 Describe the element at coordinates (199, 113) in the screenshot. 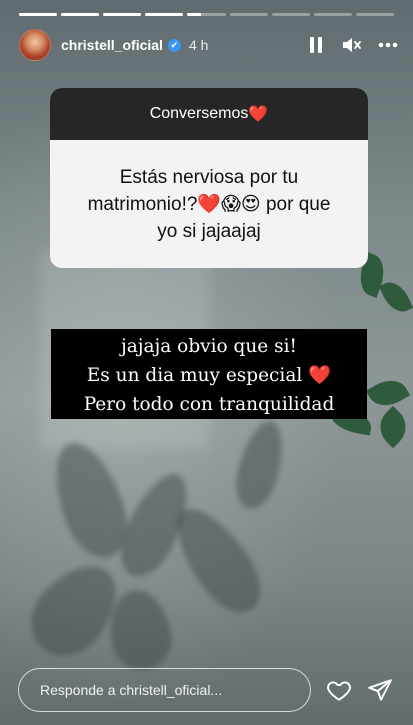

I see `question-title: Conversemos` at that location.